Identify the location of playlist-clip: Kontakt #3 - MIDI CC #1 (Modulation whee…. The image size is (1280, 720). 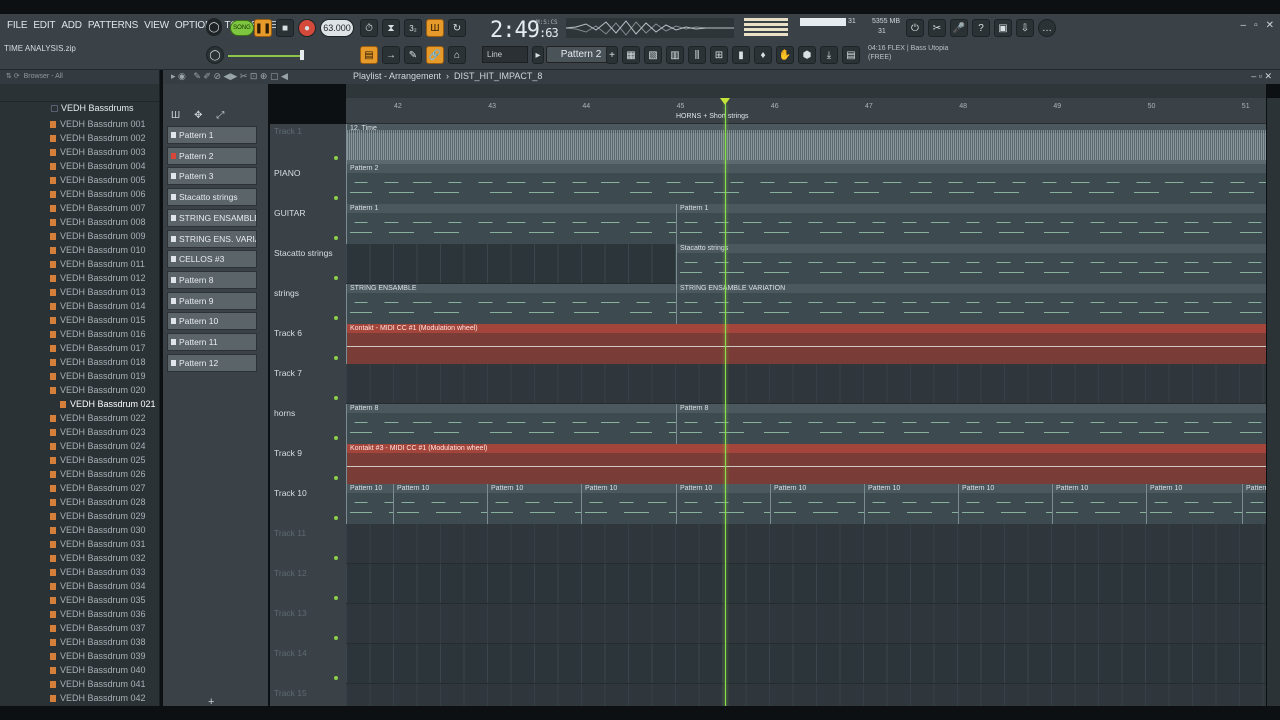
(806, 464).